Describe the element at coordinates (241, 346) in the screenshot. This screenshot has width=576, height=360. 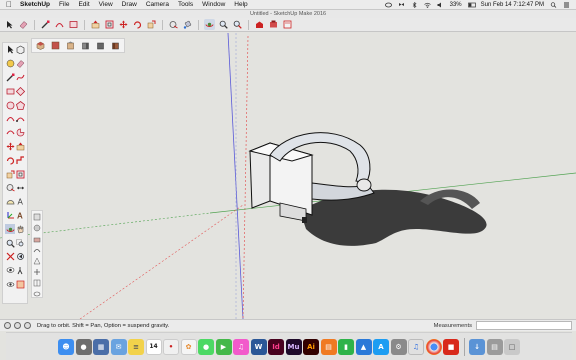
I see `itunes-icon: ♫` at that location.